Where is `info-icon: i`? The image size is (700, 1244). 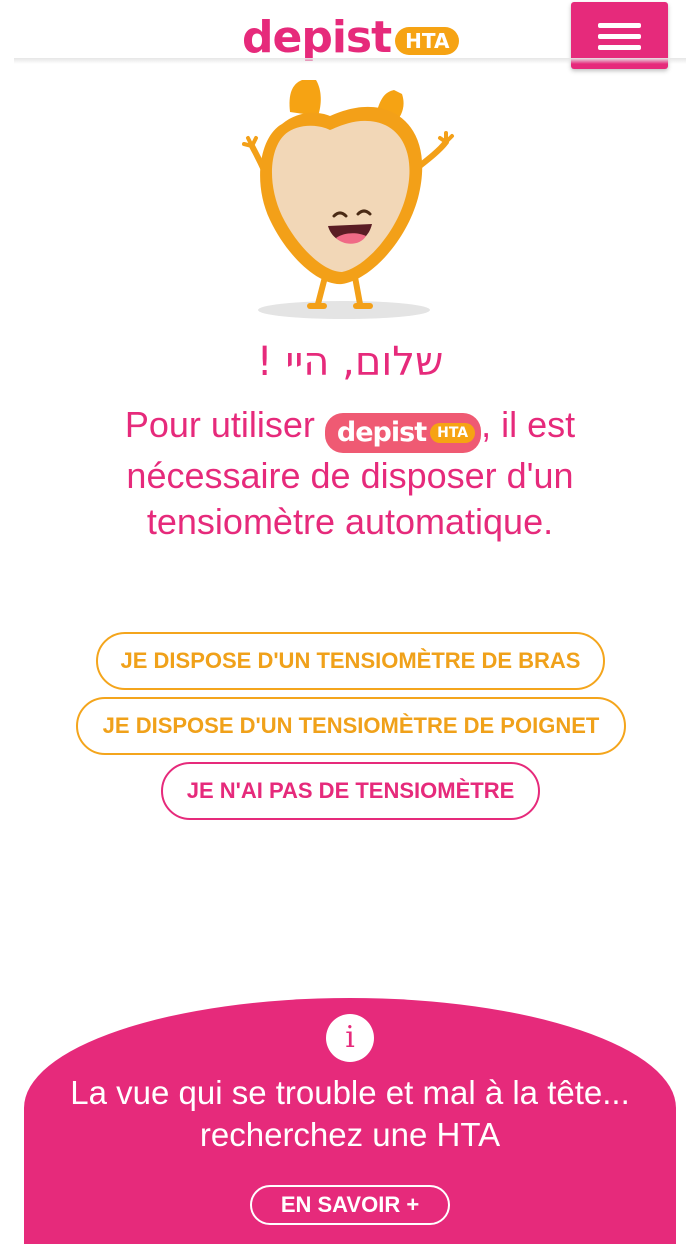
info-icon: i is located at coordinates (350, 1038).